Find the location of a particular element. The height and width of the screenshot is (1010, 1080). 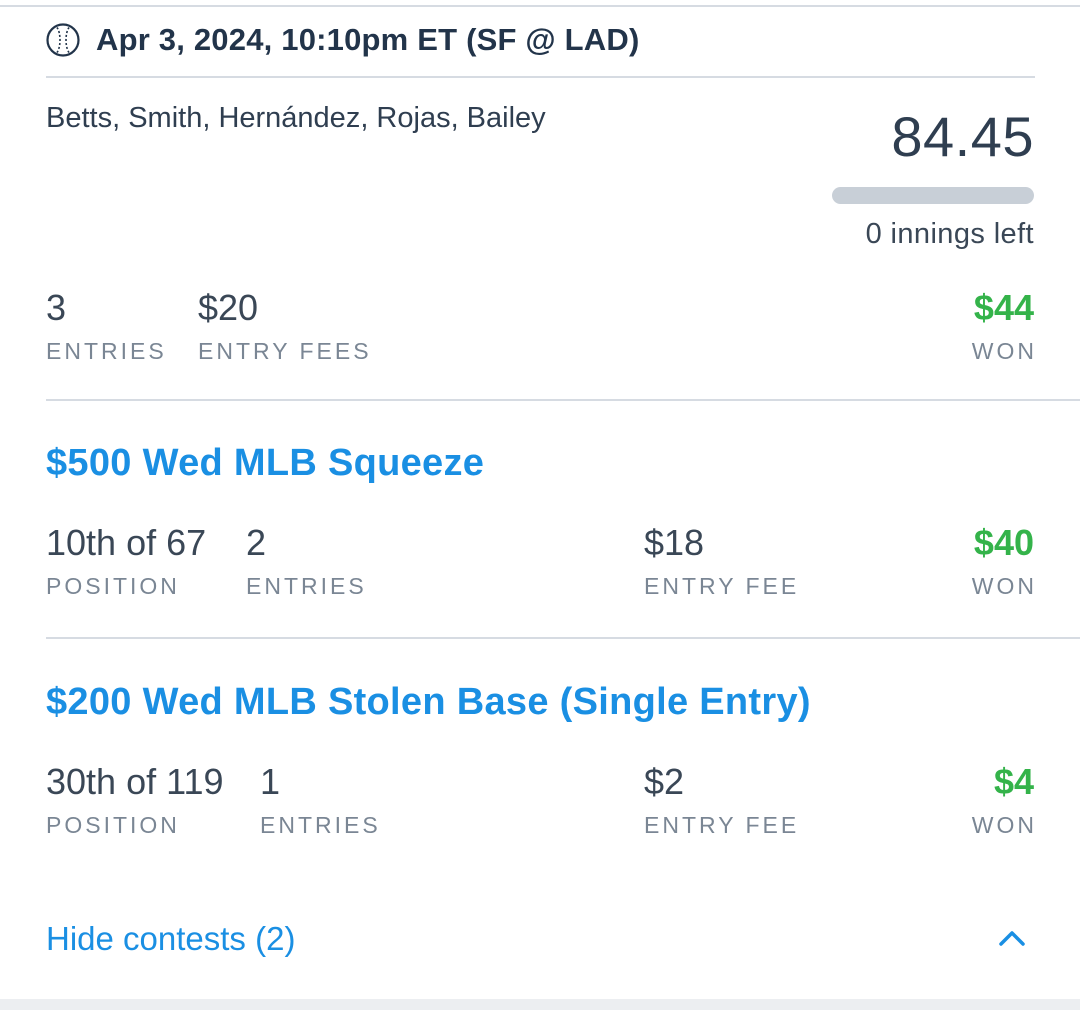

innings-left: 0 innings left is located at coordinates (949, 234).